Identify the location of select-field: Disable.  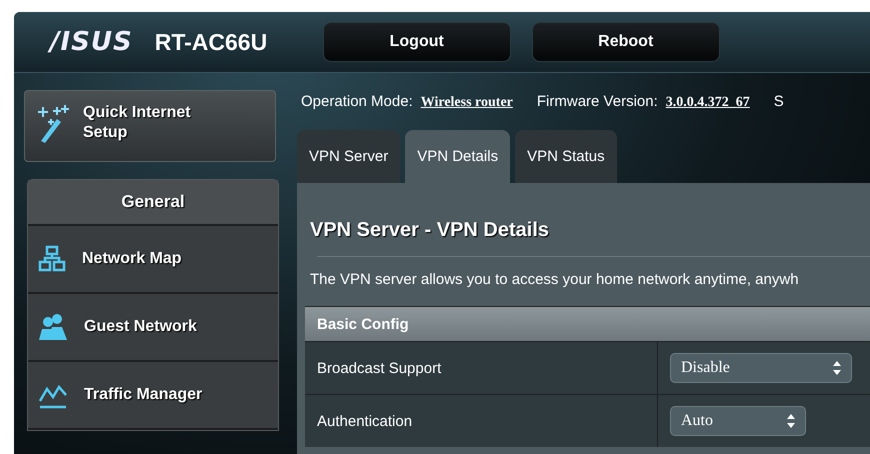
(761, 368).